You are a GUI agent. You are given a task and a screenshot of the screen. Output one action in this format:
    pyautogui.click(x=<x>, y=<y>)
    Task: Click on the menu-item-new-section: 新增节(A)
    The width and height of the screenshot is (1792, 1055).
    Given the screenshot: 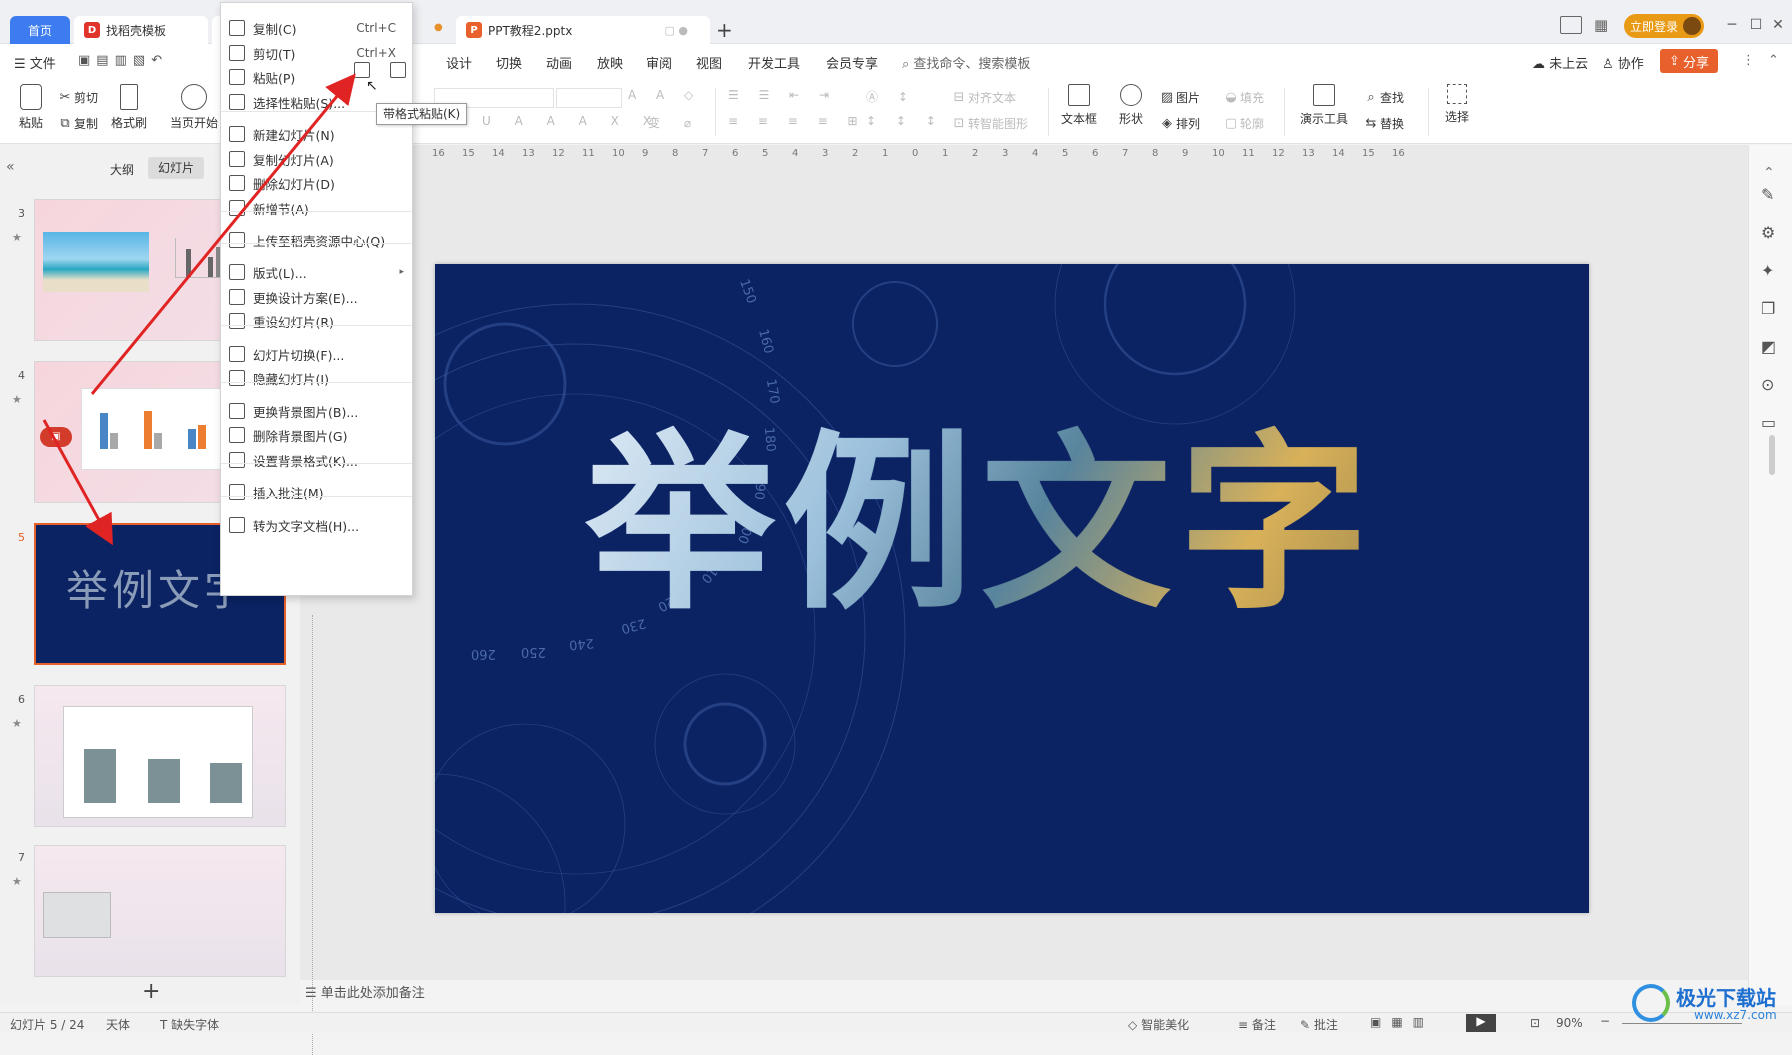 What is the action you would take?
    pyautogui.click(x=316, y=208)
    